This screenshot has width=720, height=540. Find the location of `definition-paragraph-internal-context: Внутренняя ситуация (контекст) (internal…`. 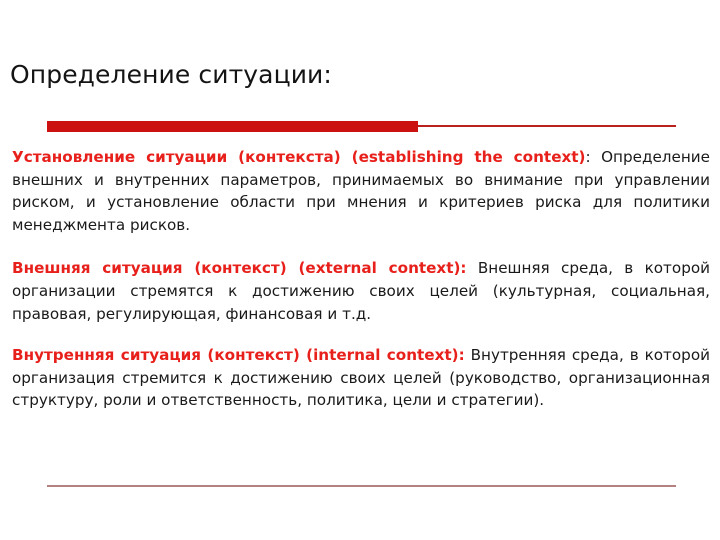

definition-paragraph-internal-context: Внутренняя ситуация (контекст) (internal… is located at coordinates (361, 378).